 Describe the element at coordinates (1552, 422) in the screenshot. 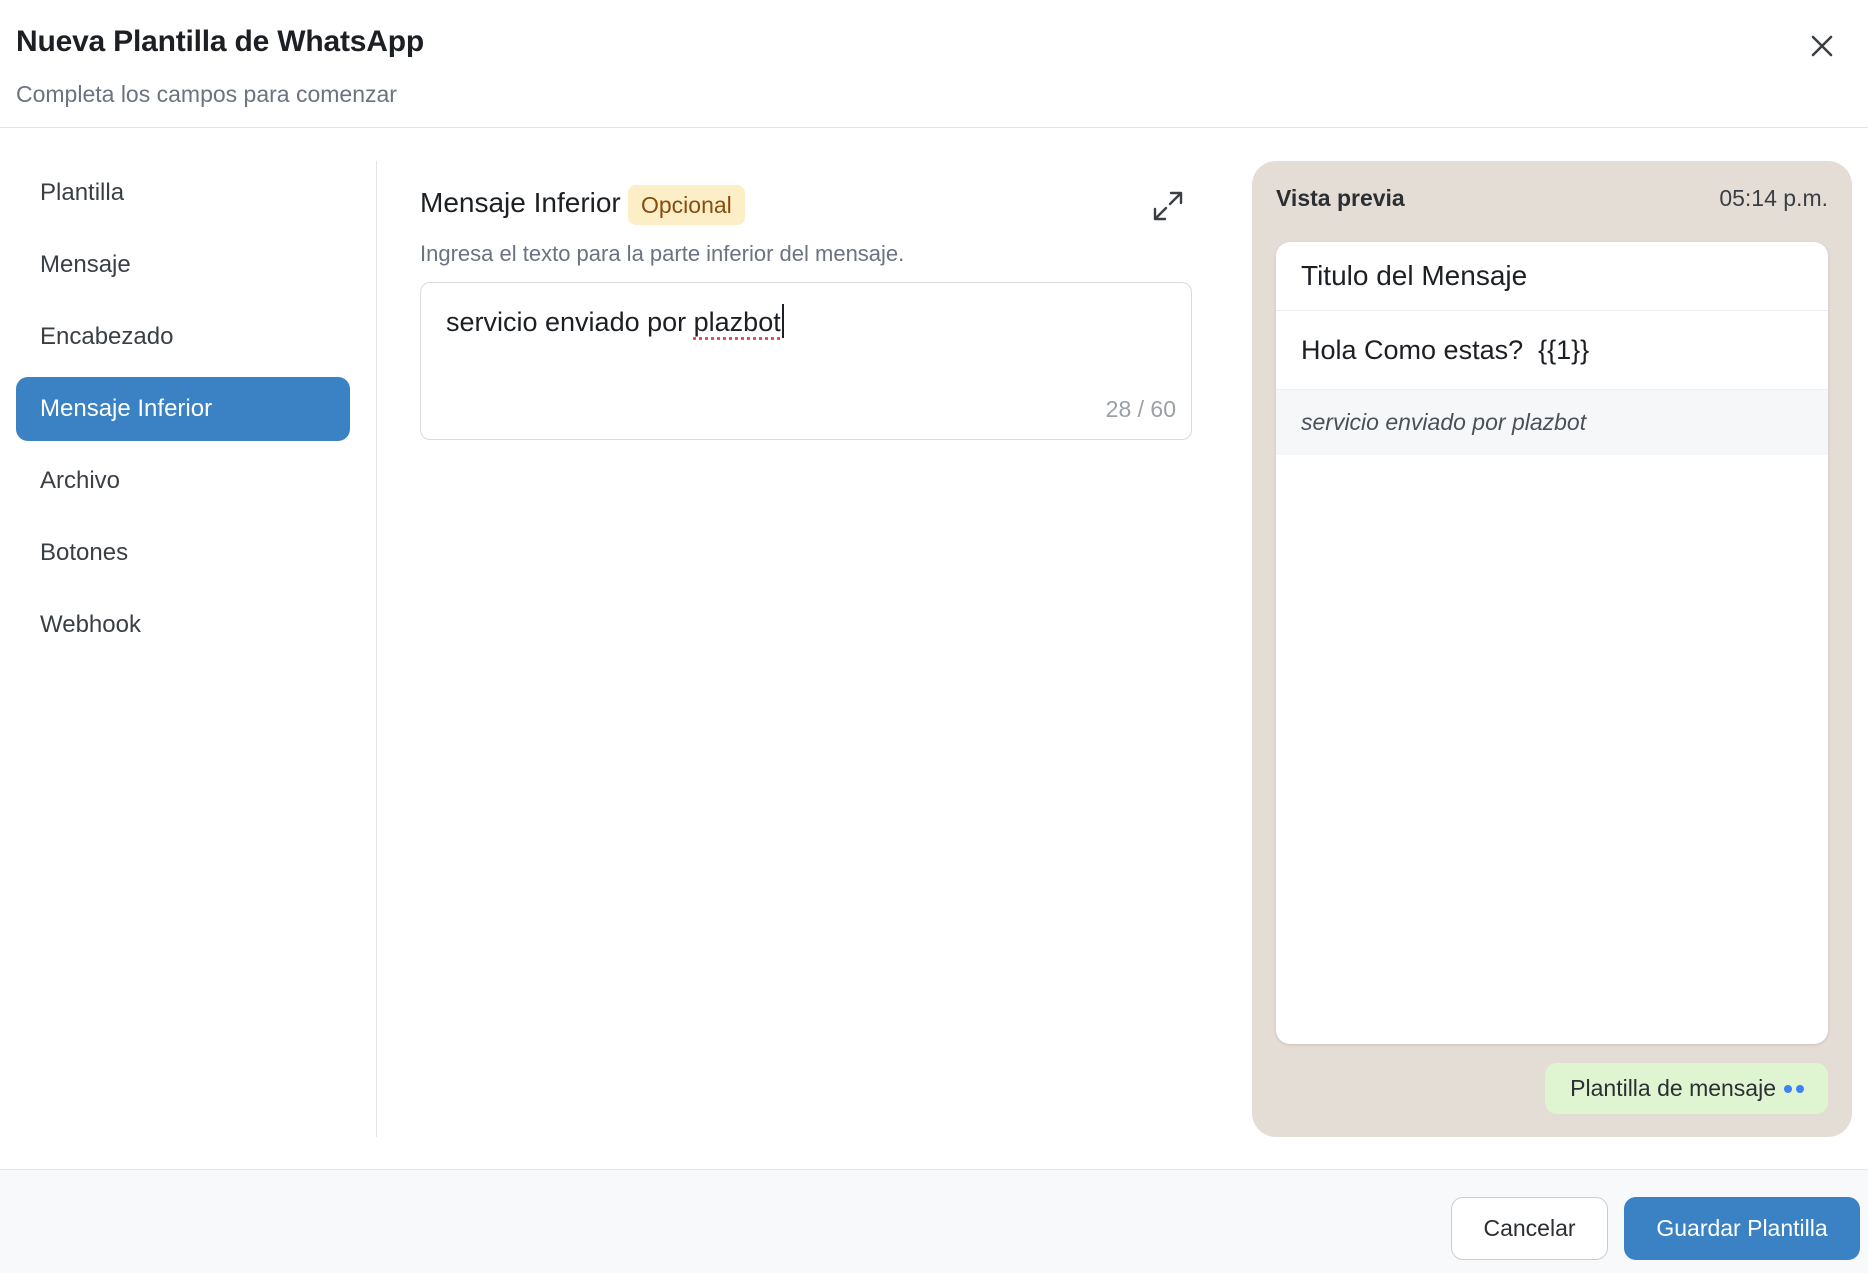

I see `preview-card-footer: servicio enviado por plazbot` at that location.